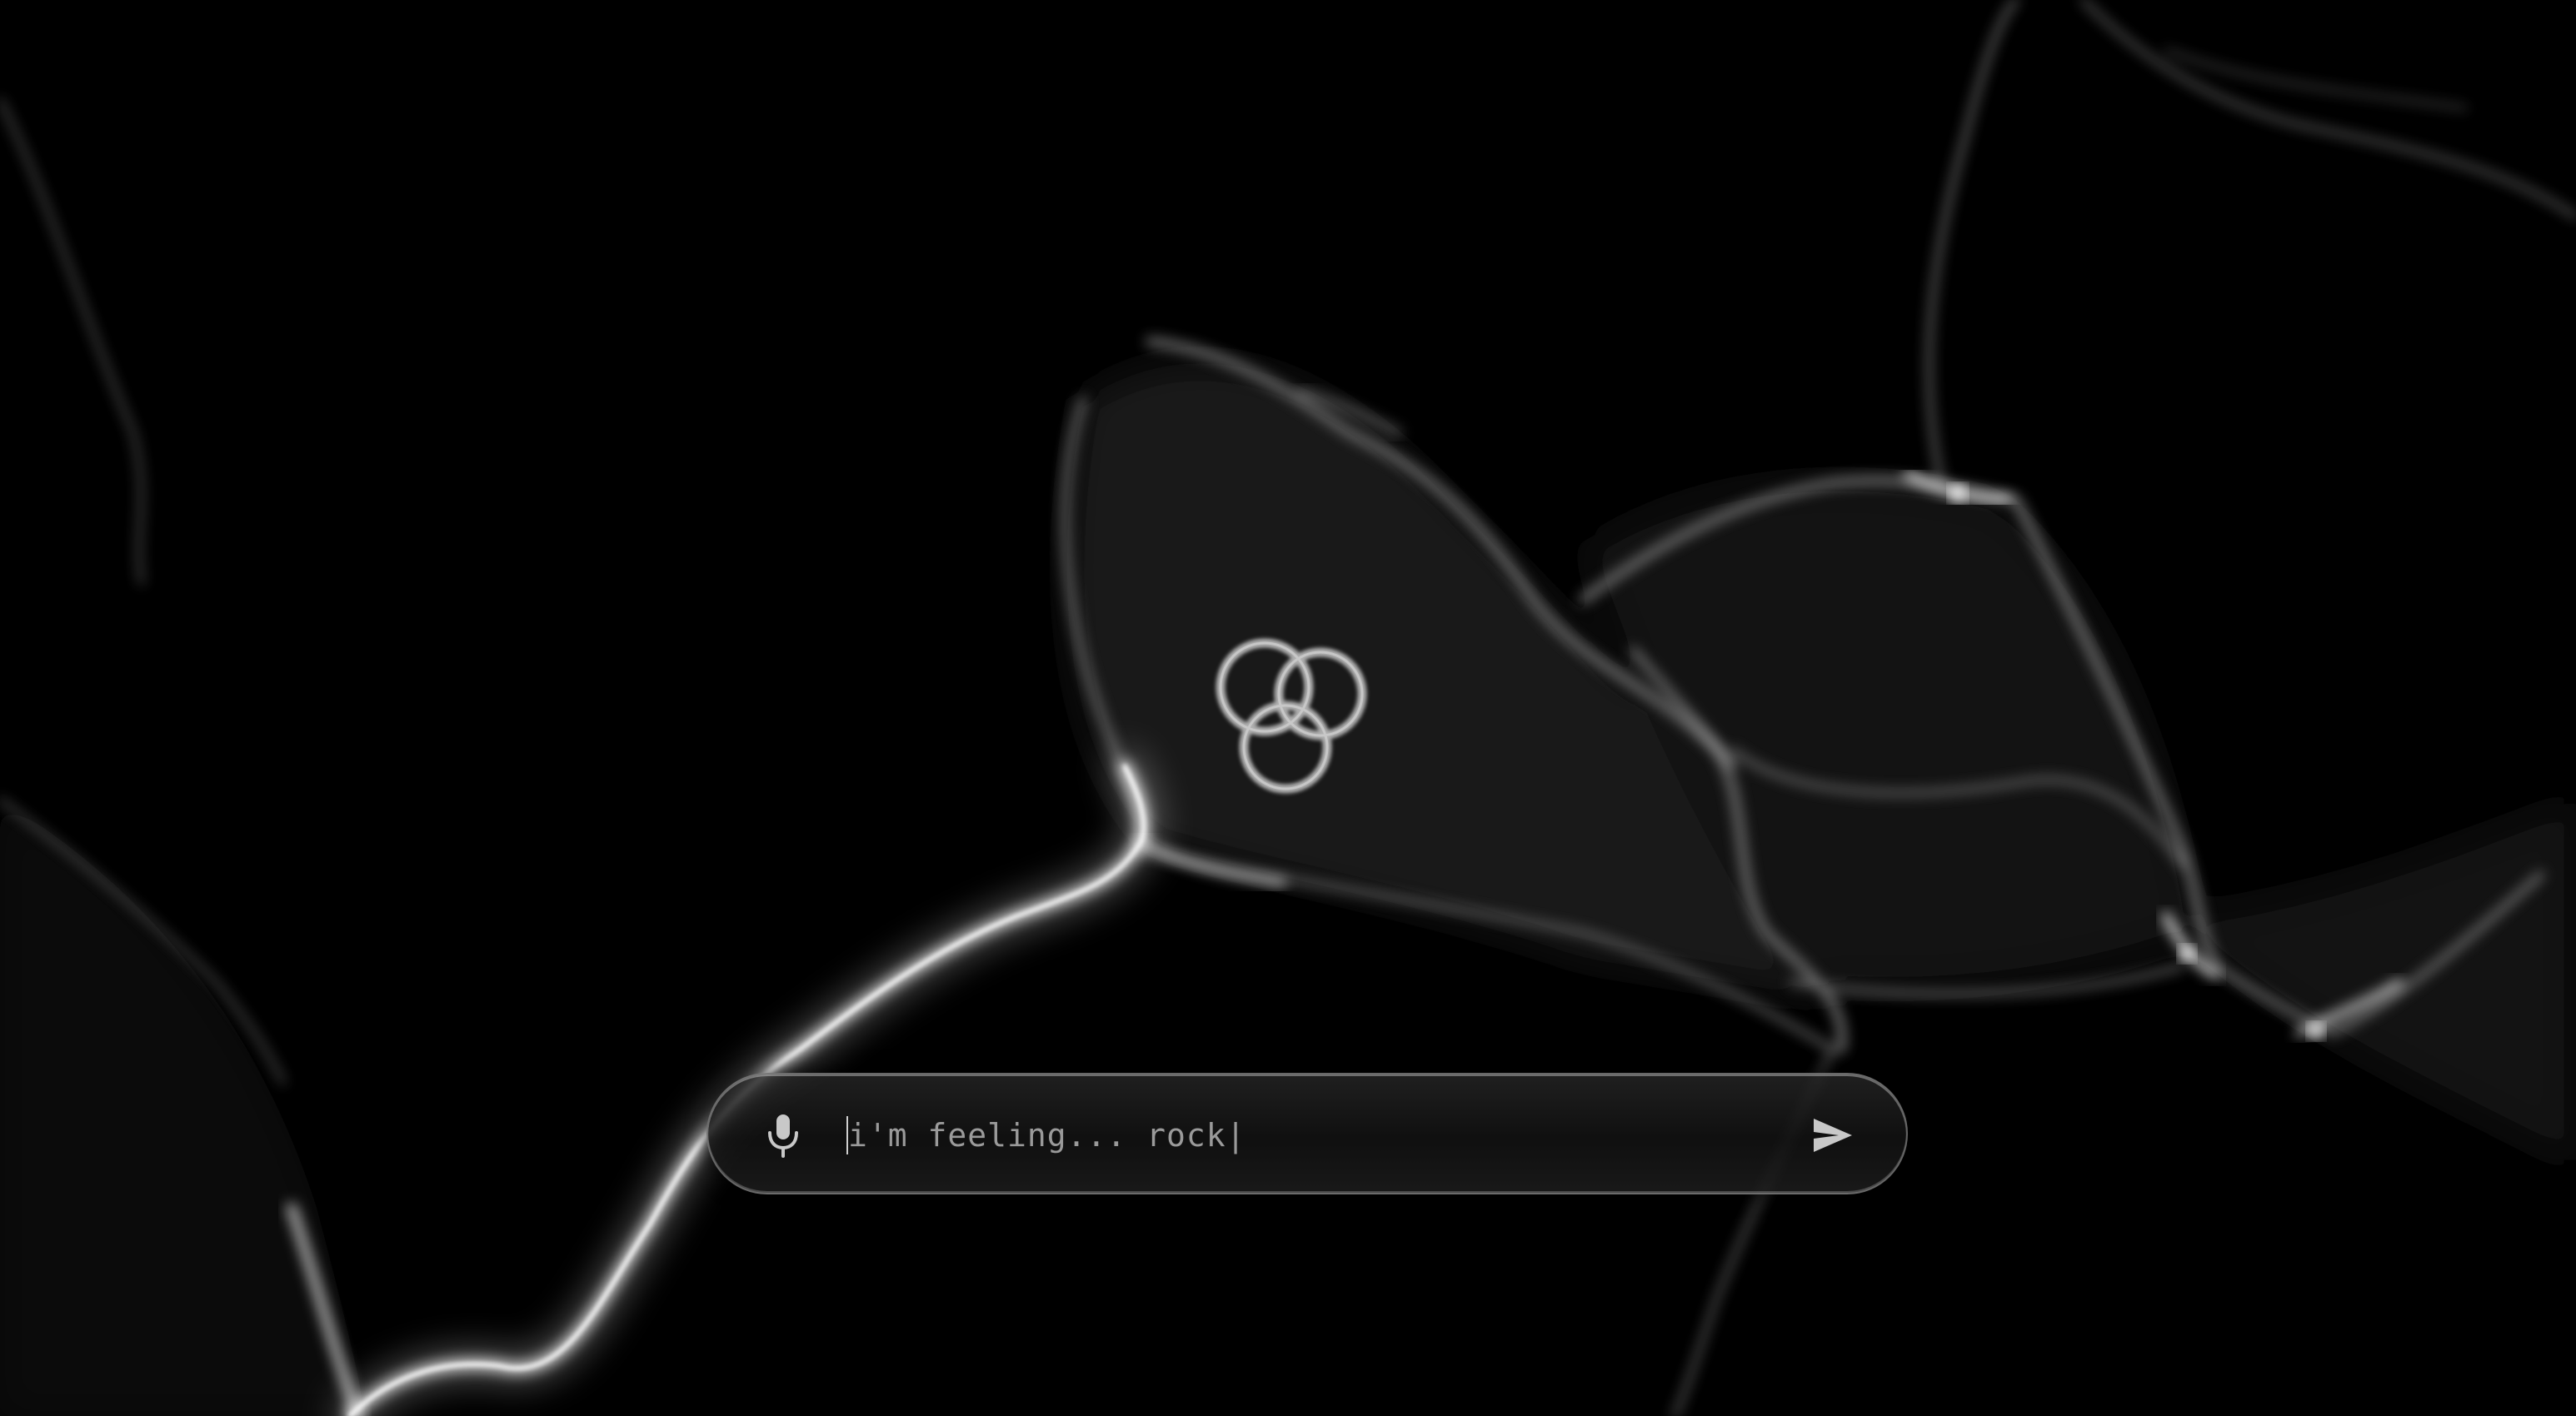 Image resolution: width=2576 pixels, height=1416 pixels. I want to click on prompt-input-text: i'm feeling... rock|, so click(1047, 1135).